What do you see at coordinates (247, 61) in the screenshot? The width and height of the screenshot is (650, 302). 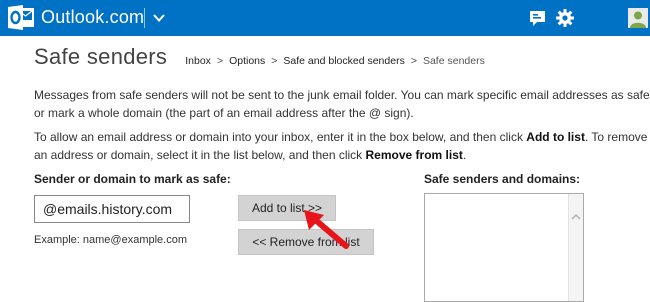 I see `breadcrumb-options: Options` at bounding box center [247, 61].